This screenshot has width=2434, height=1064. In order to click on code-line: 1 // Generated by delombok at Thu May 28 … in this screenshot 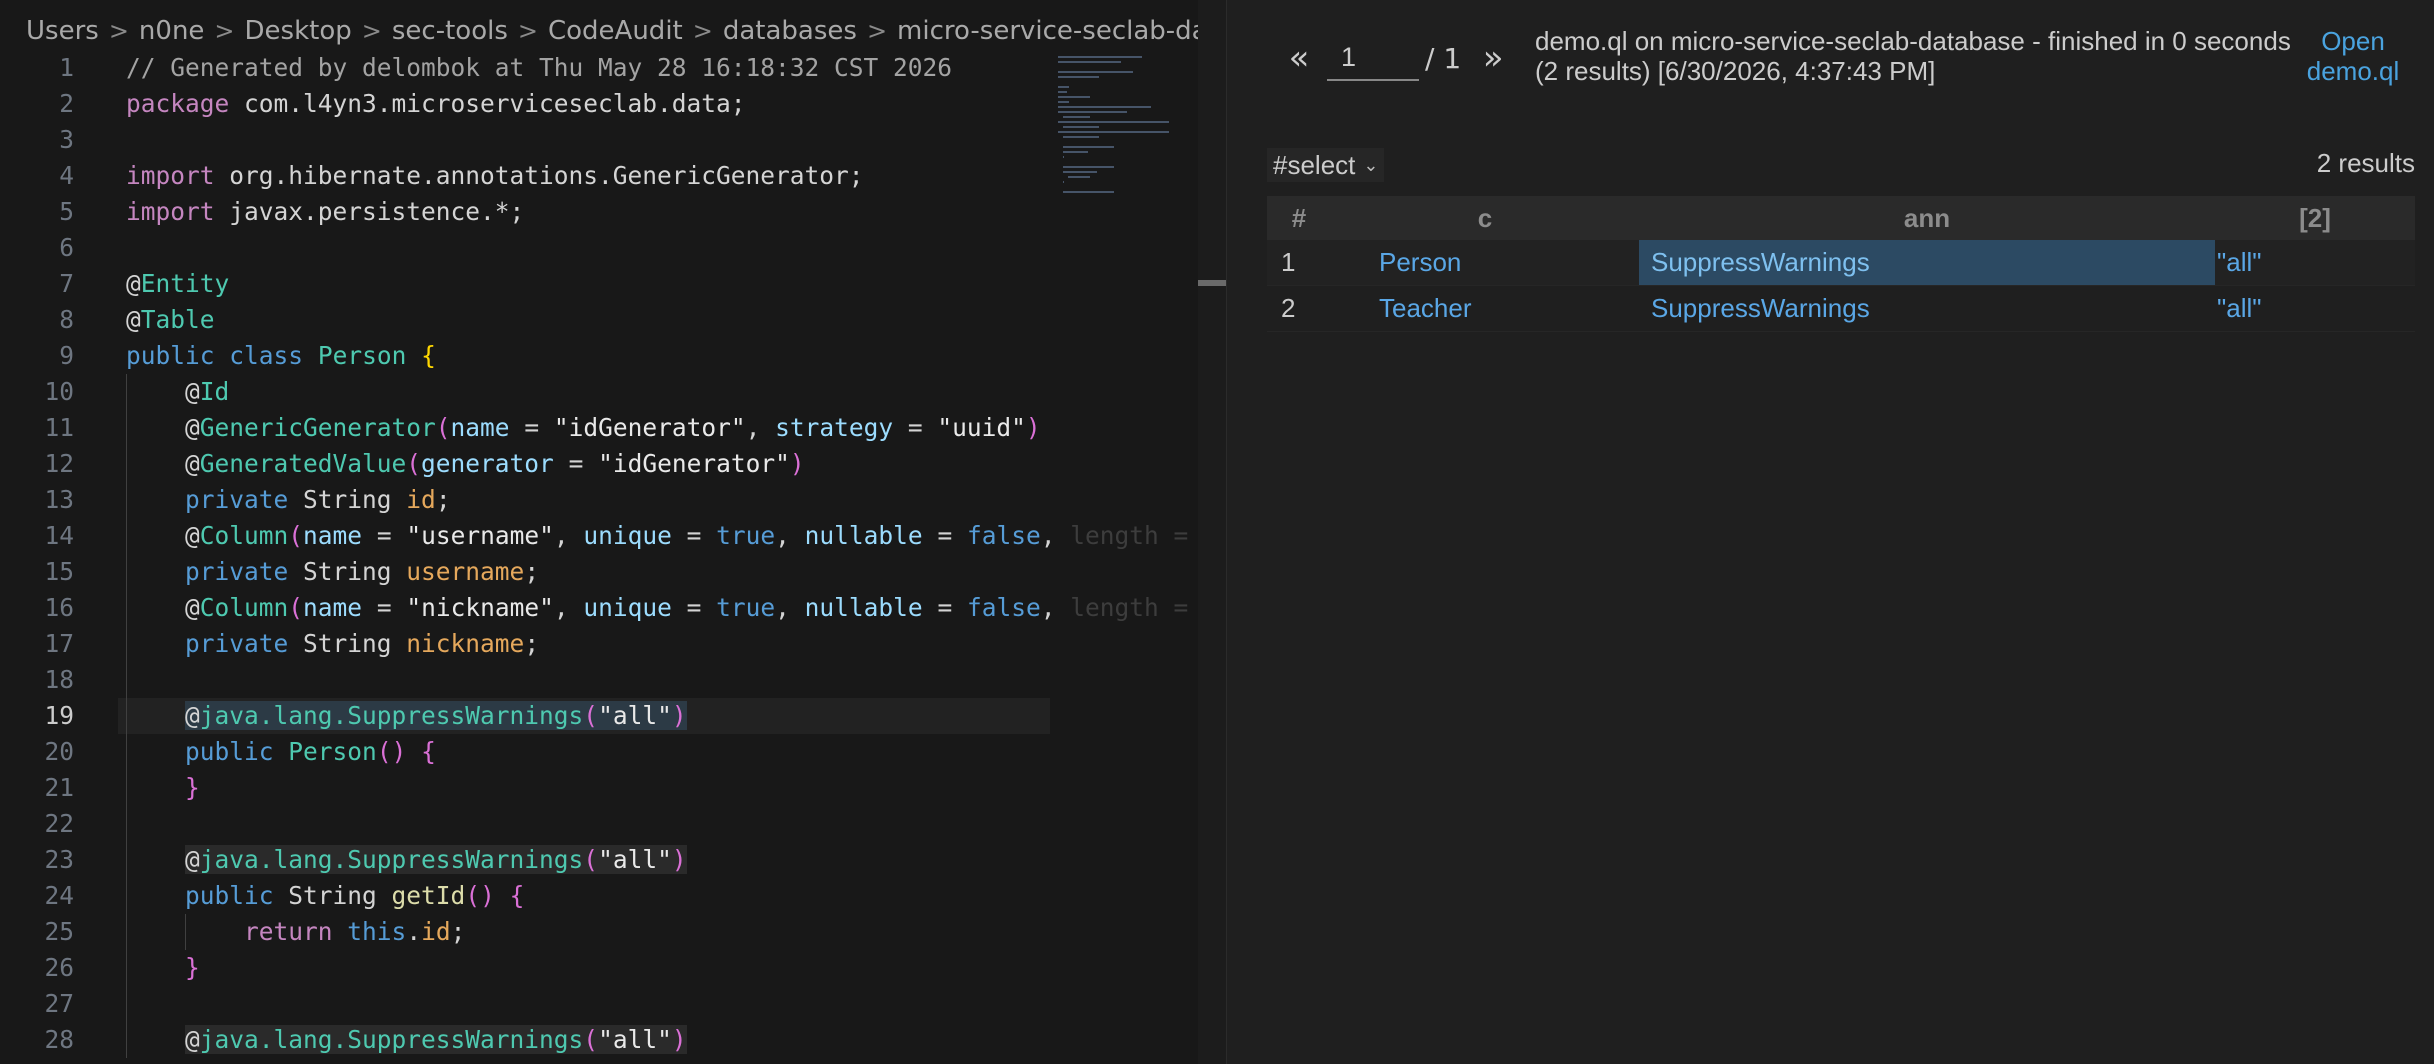, I will do `click(525, 68)`.